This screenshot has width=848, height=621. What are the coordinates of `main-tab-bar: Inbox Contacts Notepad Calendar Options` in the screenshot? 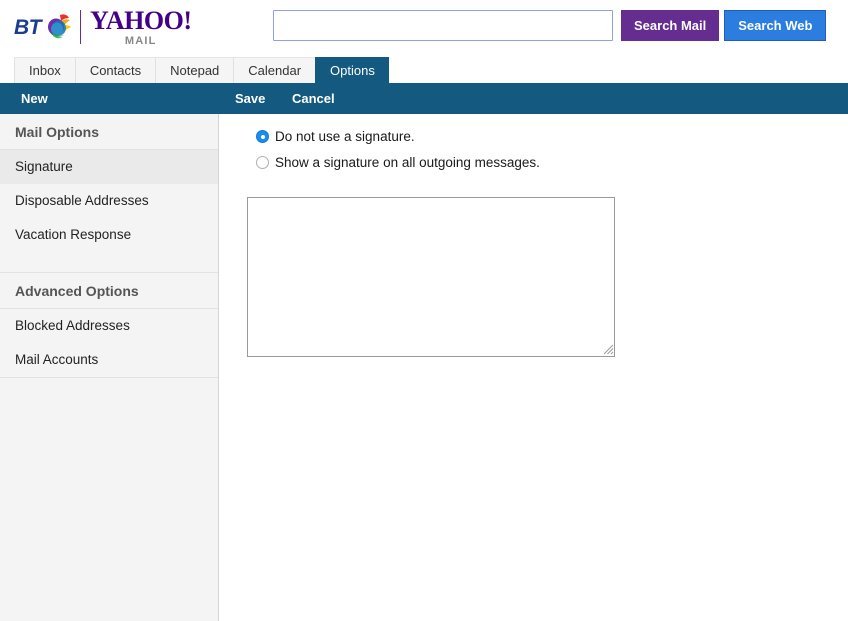 It's located at (424, 69).